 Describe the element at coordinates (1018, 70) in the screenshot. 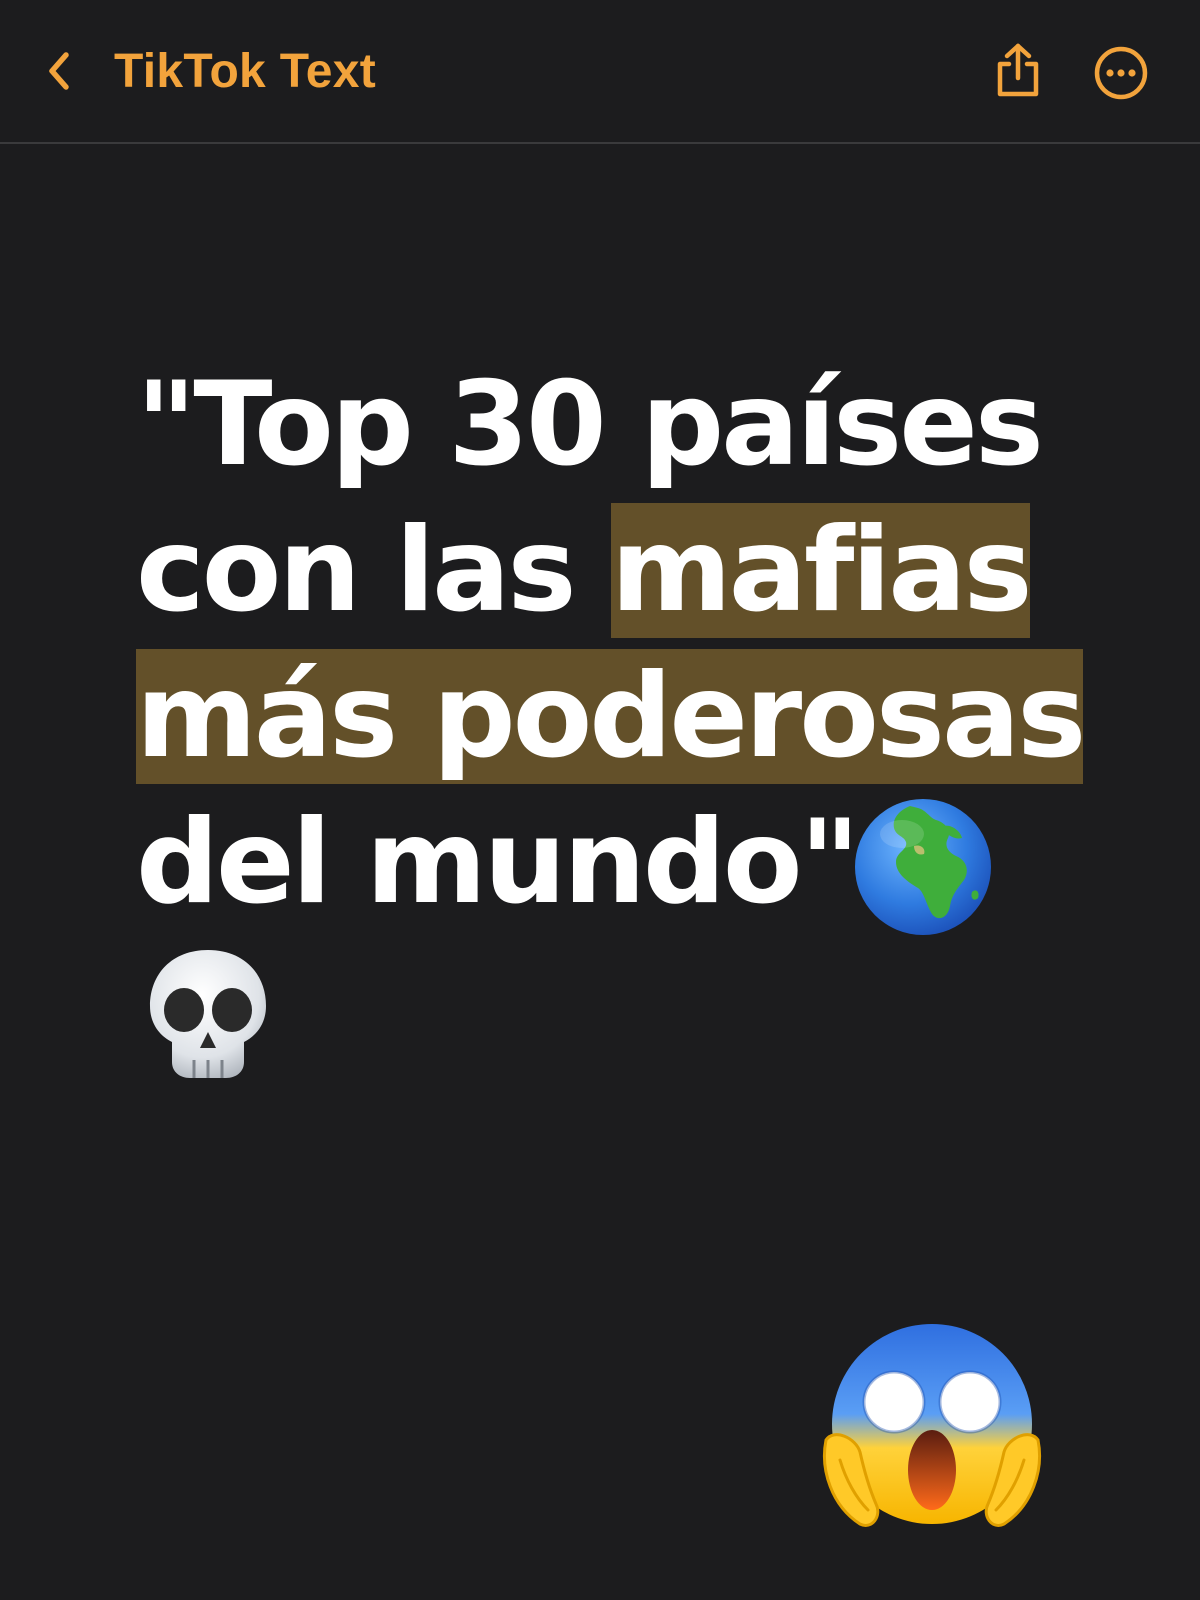

I see `share-icon` at that location.